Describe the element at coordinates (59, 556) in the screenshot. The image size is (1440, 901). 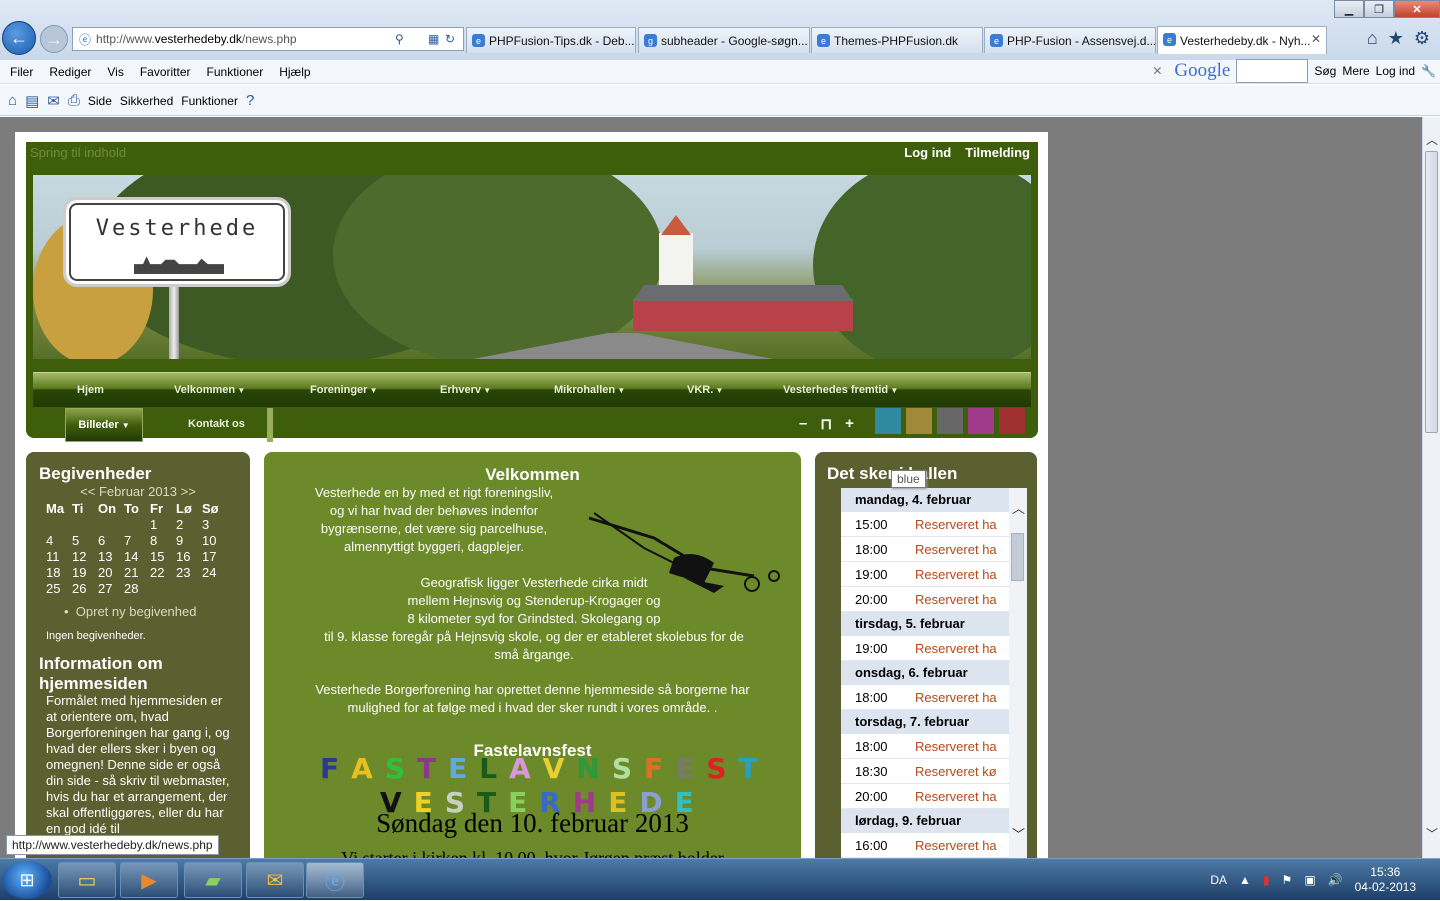
I see `calendar-day: 11` at that location.